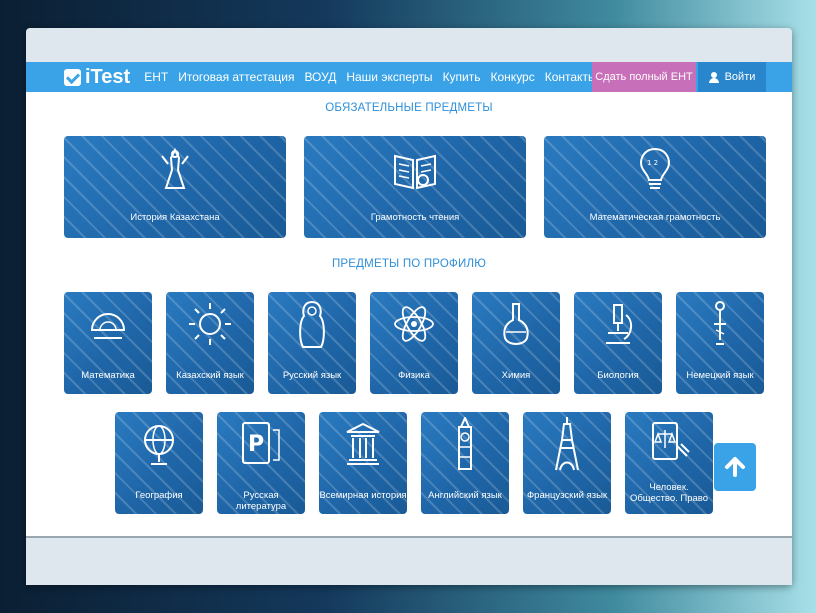 This screenshot has width=816, height=613. Describe the element at coordinates (156, 77) in the screenshot. I see `nav-item-ent: ЕНТ` at that location.